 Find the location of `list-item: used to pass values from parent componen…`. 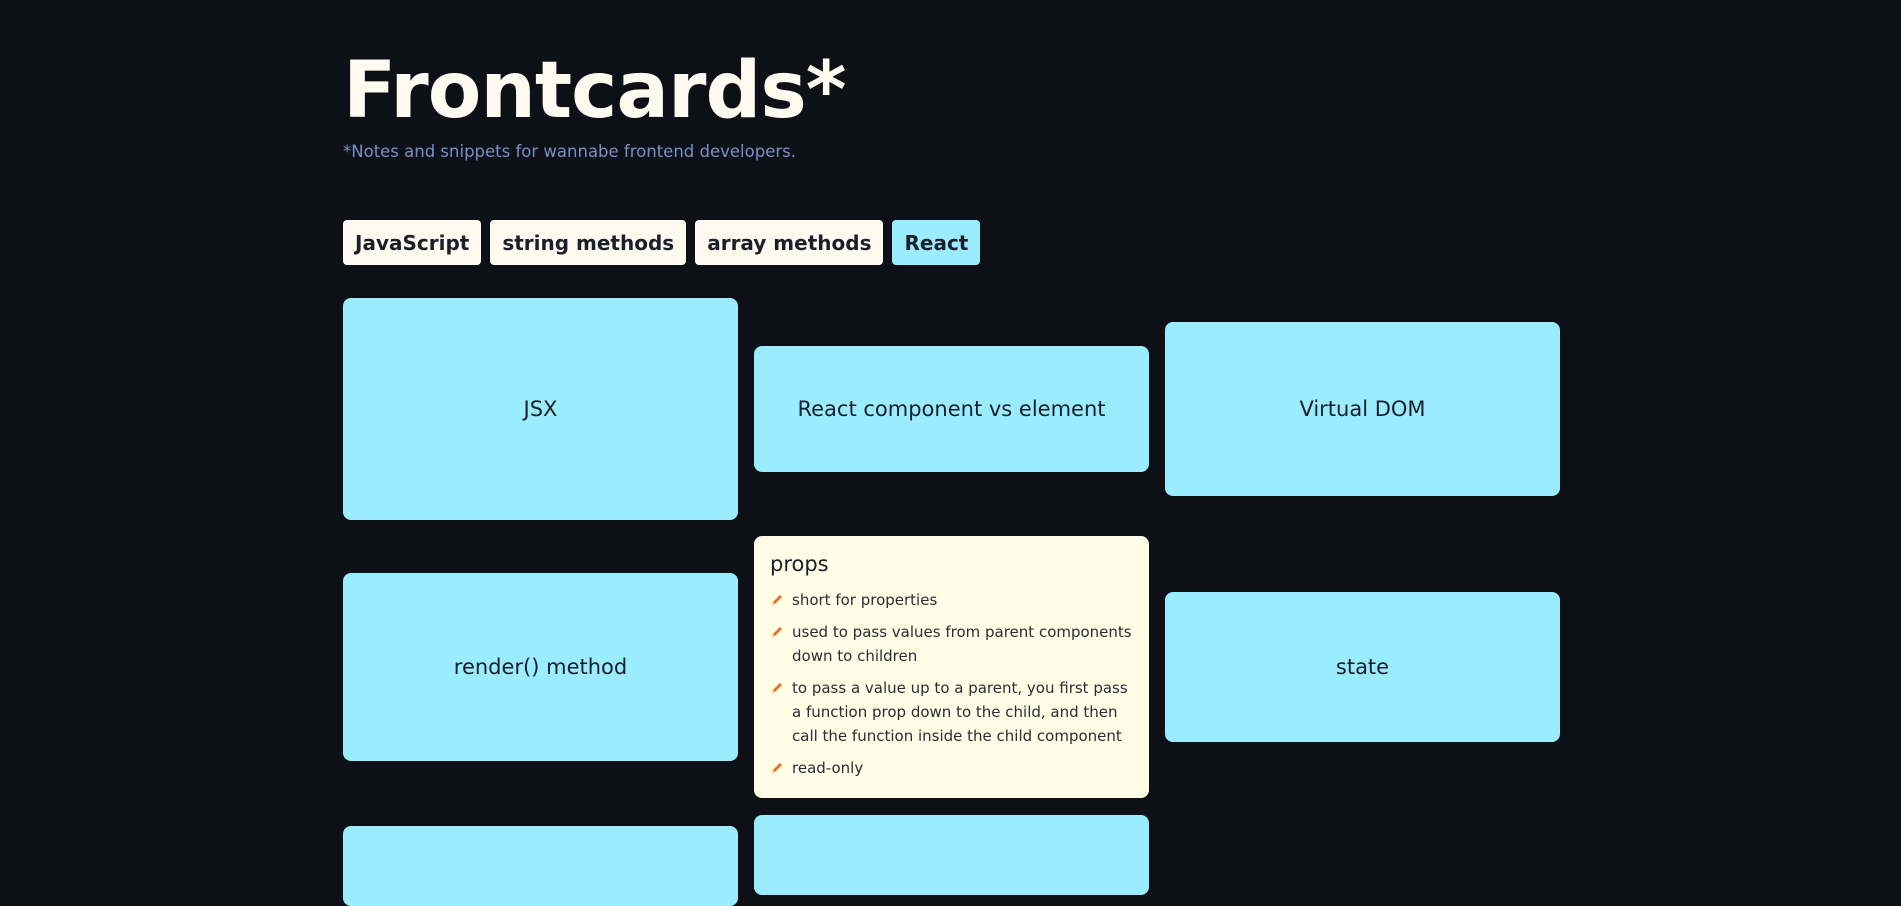

list-item: used to pass values from parent componen… is located at coordinates (951, 644).